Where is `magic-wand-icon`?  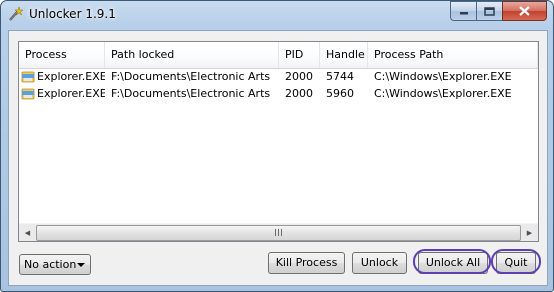
magic-wand-icon is located at coordinates (16, 13).